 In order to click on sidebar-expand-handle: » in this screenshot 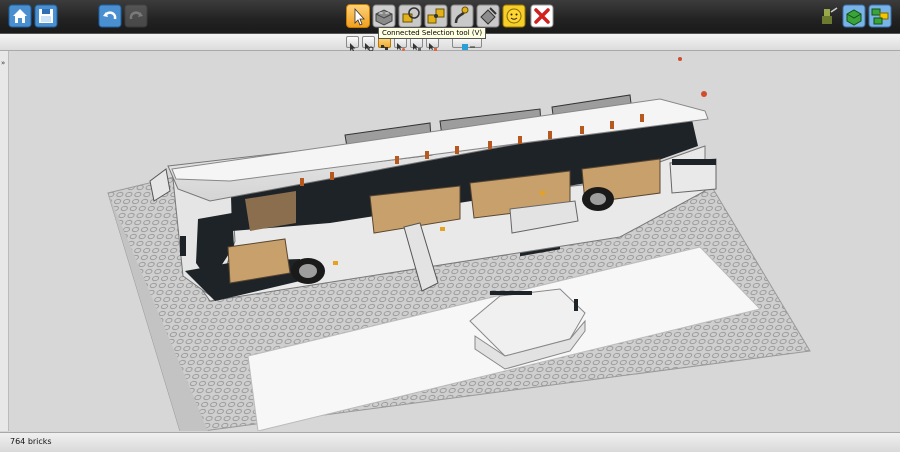, I will do `click(4, 241)`.